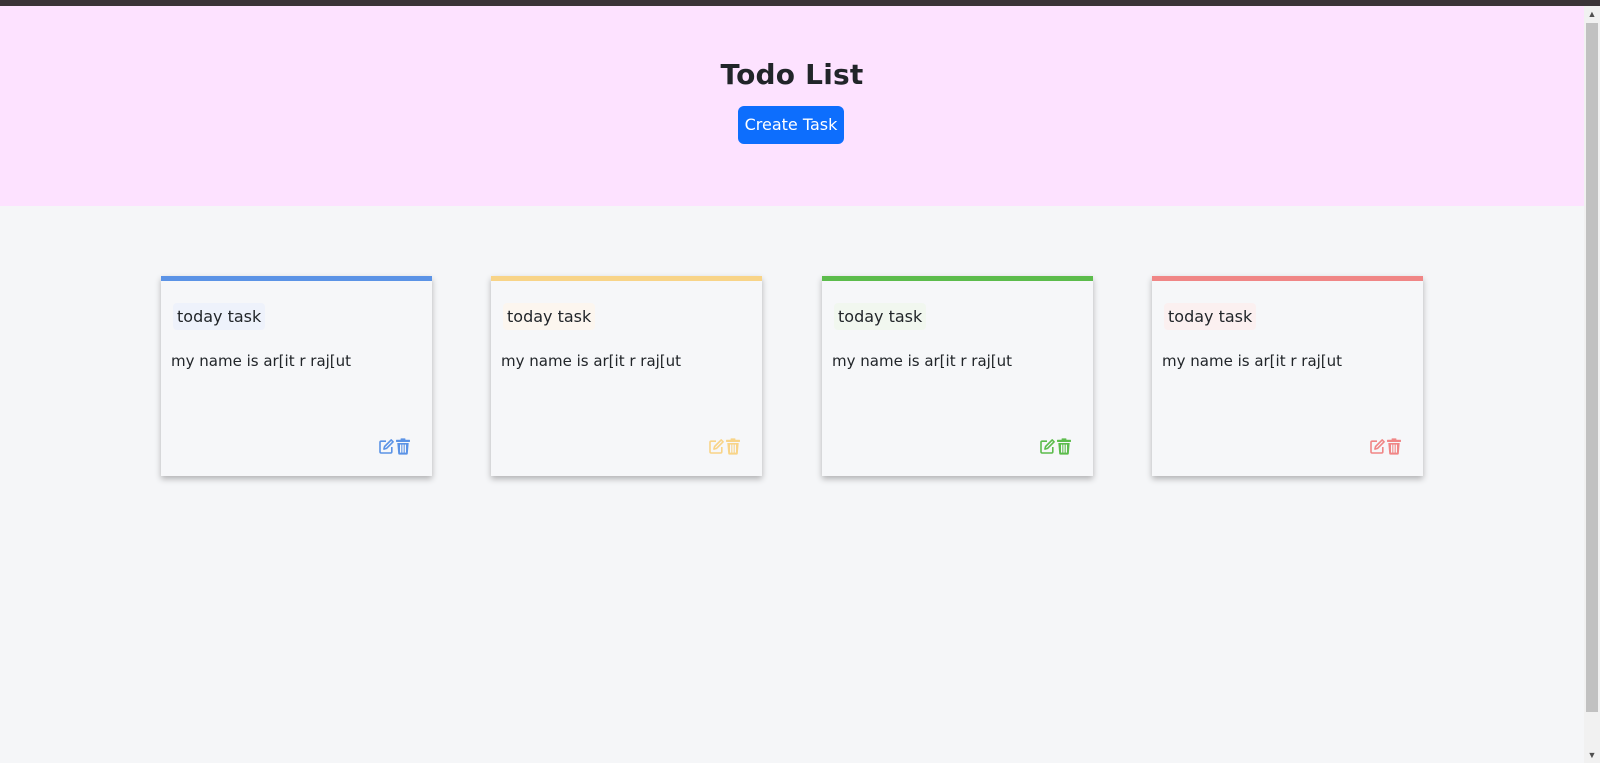 The width and height of the screenshot is (1600, 763). Describe the element at coordinates (1592, 367) in the screenshot. I see `scrollbar-thumb` at that location.